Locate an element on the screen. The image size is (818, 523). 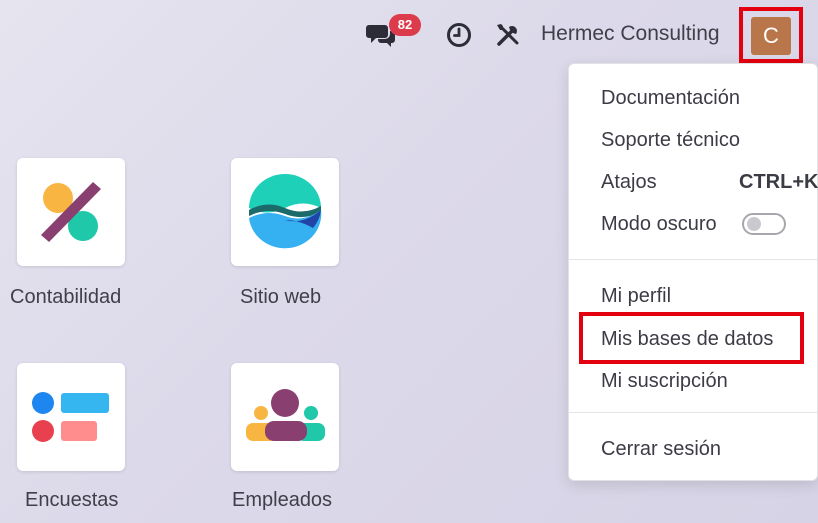
company-switcher: Hermec Consulting is located at coordinates (630, 34).